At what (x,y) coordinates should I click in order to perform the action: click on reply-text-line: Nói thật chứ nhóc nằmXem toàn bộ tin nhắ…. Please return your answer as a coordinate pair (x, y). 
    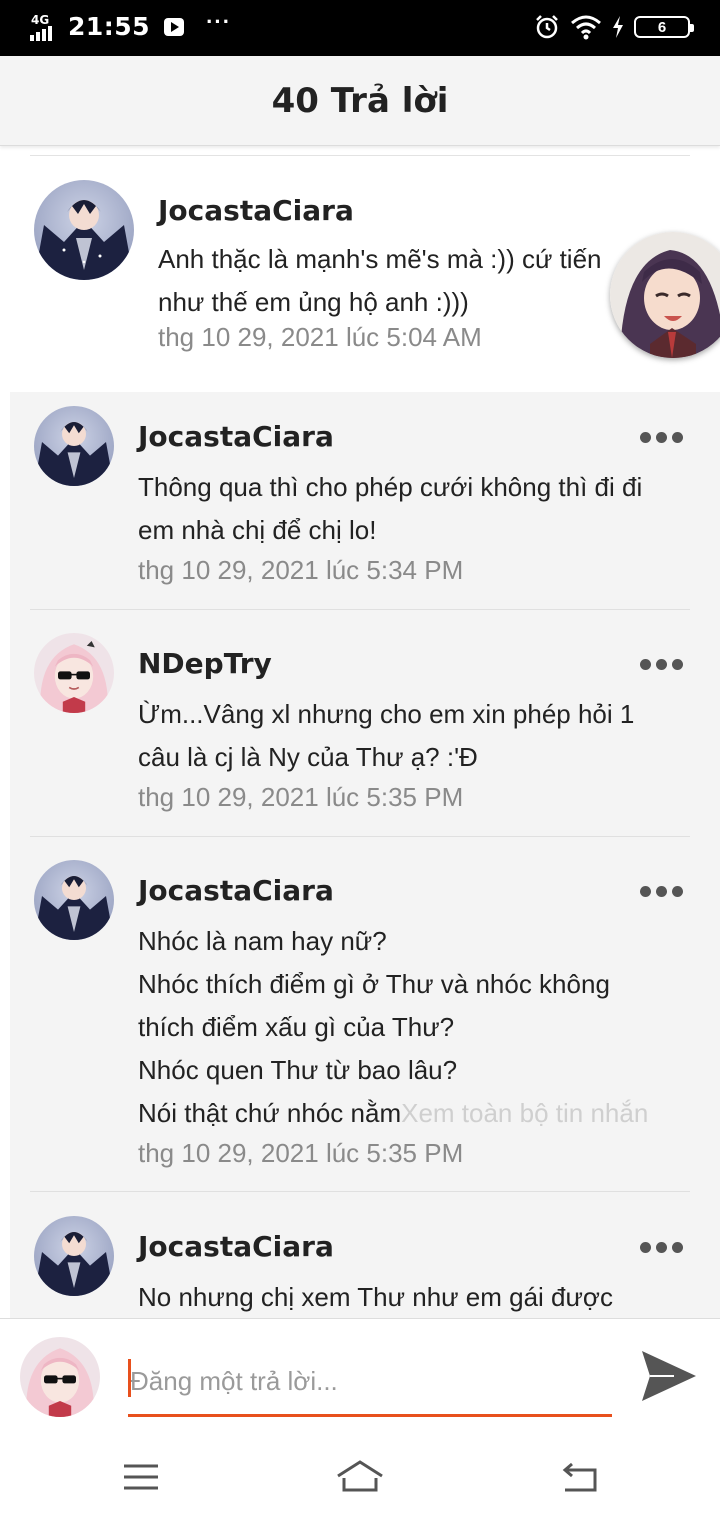
    Looking at the image, I should click on (418, 1113).